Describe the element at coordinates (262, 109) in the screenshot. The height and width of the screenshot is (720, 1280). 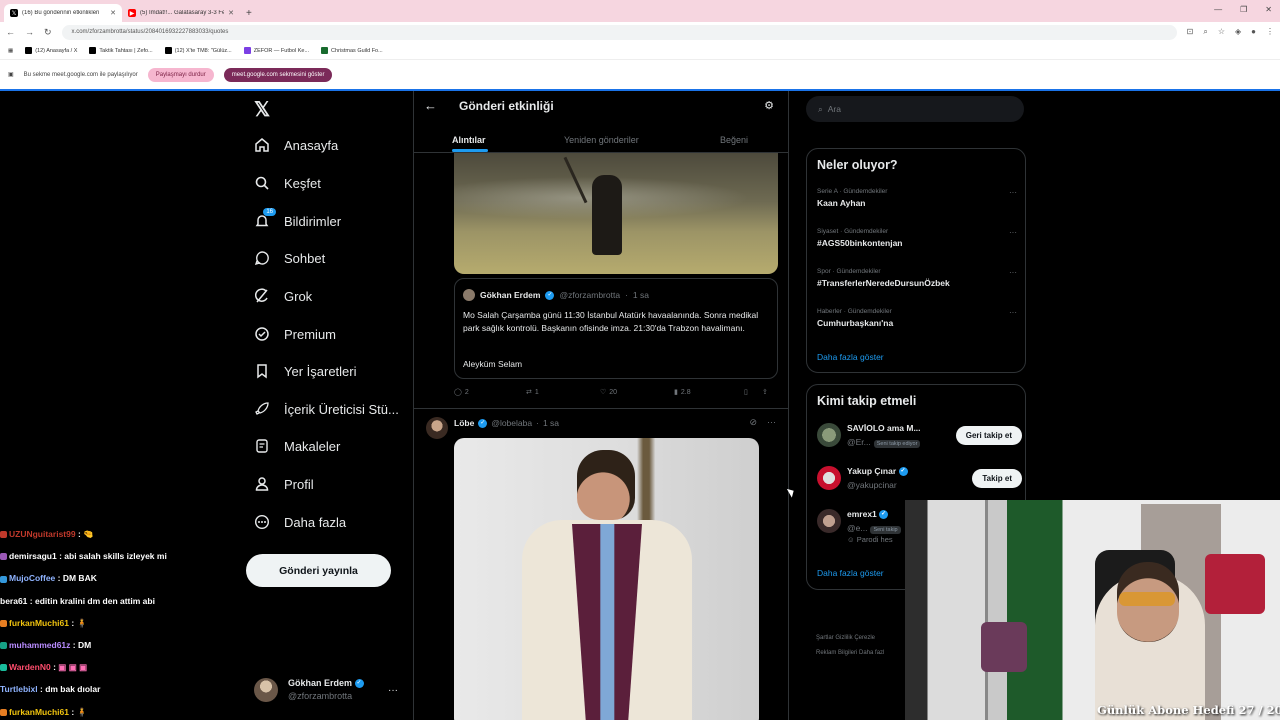
I see `x-logo-icon: 𝕏` at that location.